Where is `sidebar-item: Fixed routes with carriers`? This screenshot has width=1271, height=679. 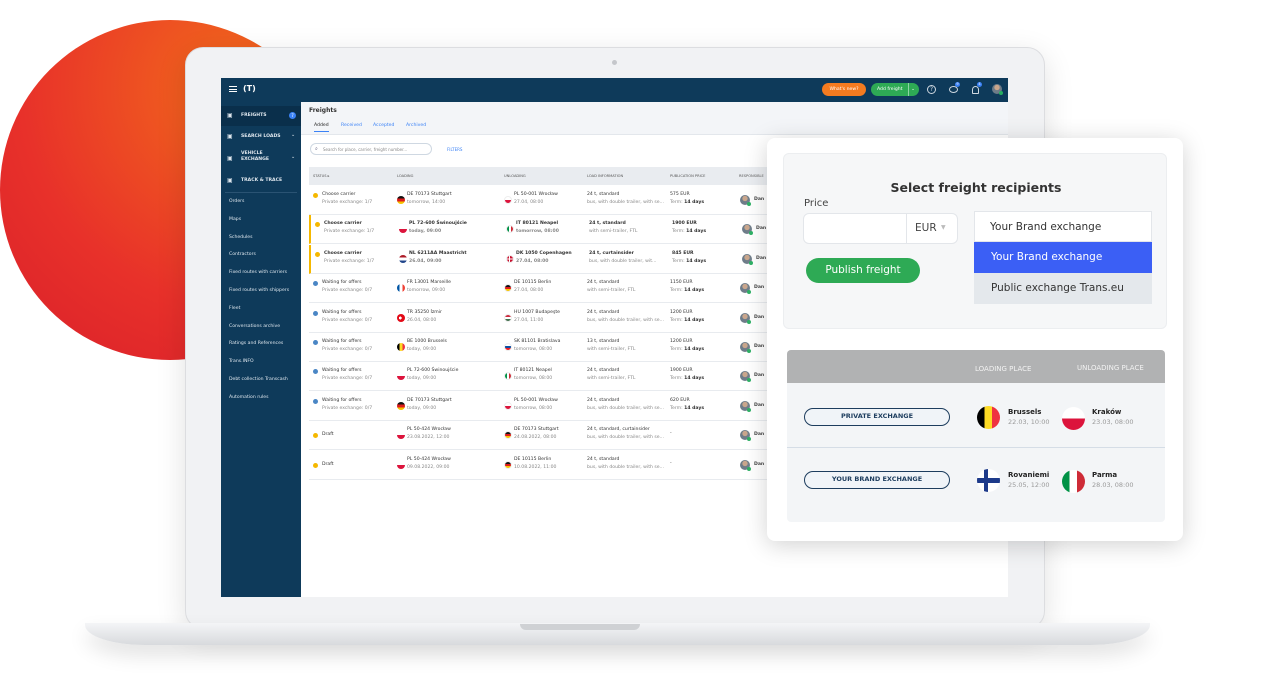 sidebar-item: Fixed routes with carriers is located at coordinates (269, 272).